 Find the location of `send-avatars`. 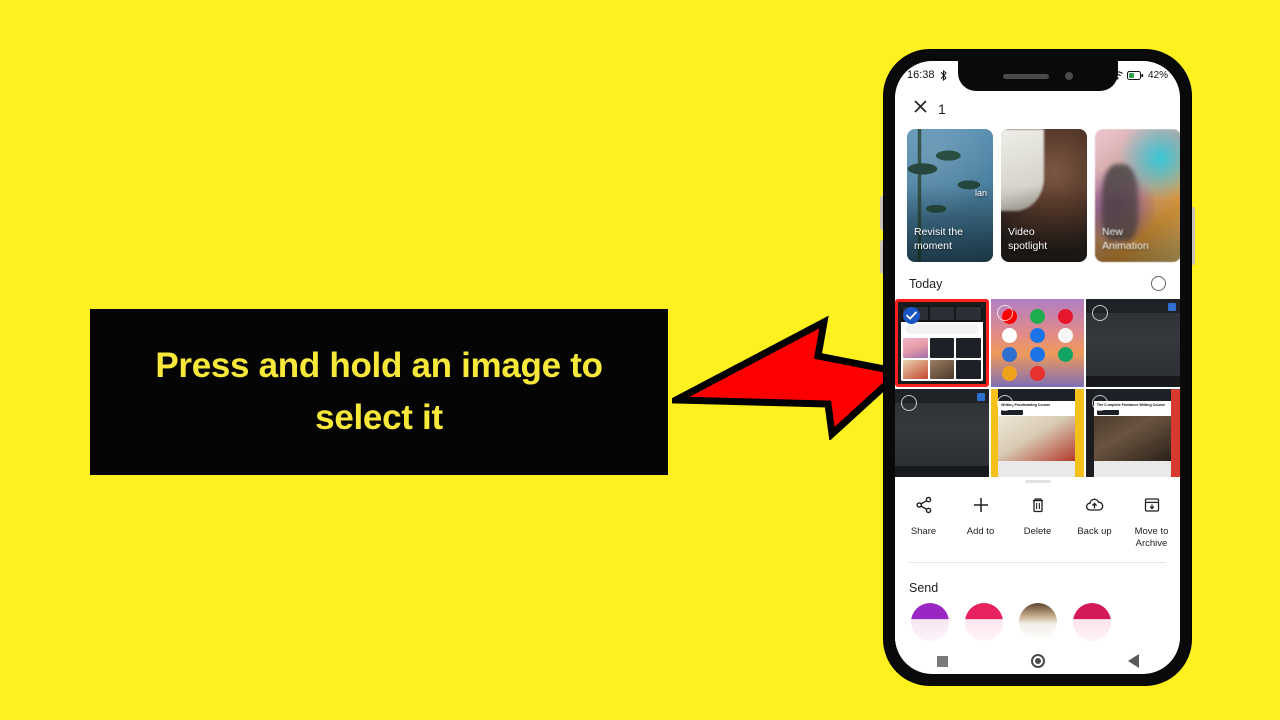

send-avatars is located at coordinates (1044, 618).